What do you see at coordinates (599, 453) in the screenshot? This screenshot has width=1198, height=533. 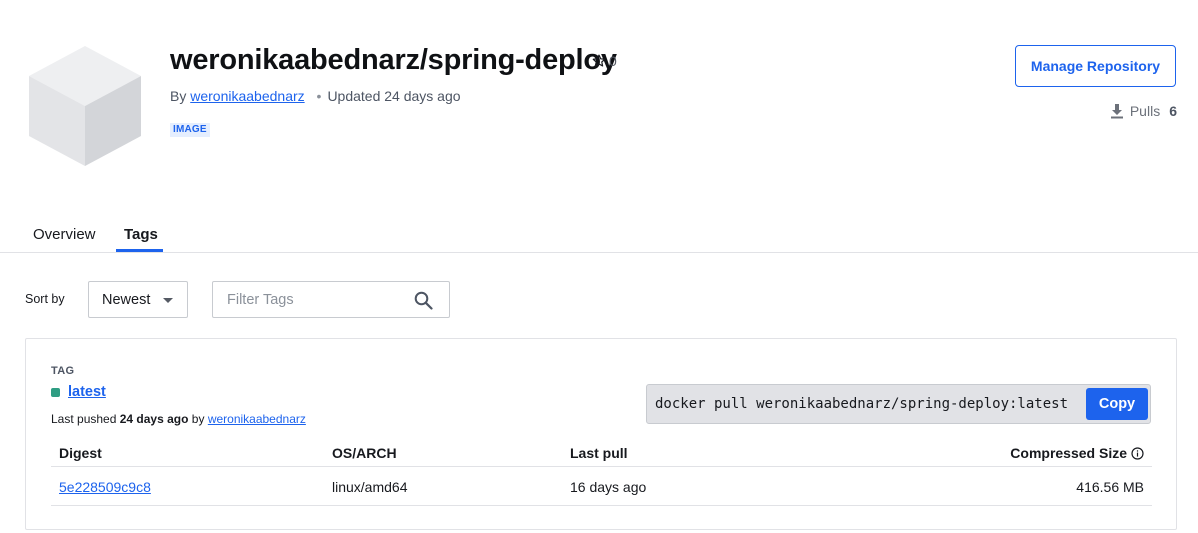 I see `column-header-last-pull: Last pull` at bounding box center [599, 453].